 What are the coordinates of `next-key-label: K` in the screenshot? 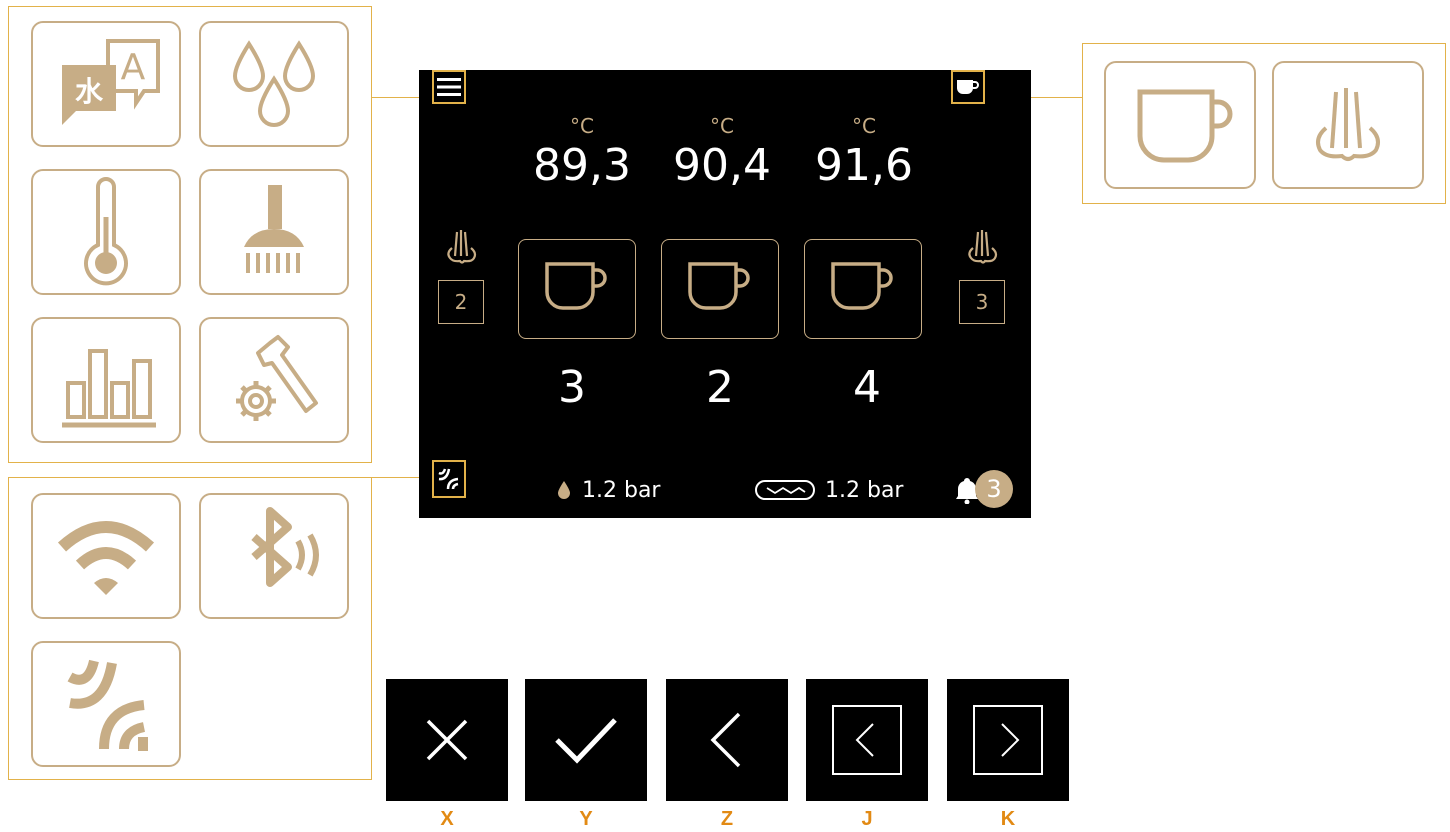 It's located at (1008, 819).